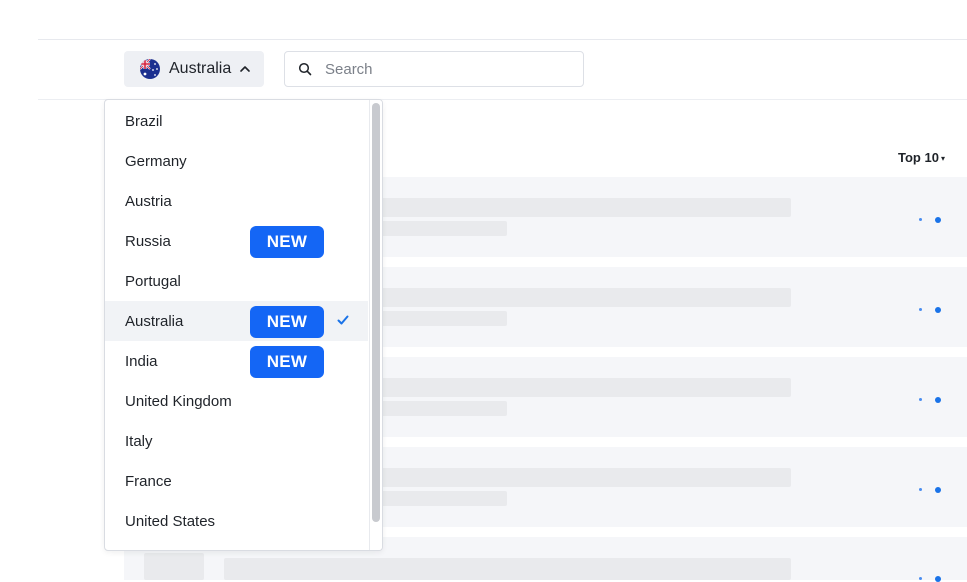 This screenshot has width=967, height=582. Describe the element at coordinates (507, 569) in the screenshot. I see `skeleton-title` at that location.